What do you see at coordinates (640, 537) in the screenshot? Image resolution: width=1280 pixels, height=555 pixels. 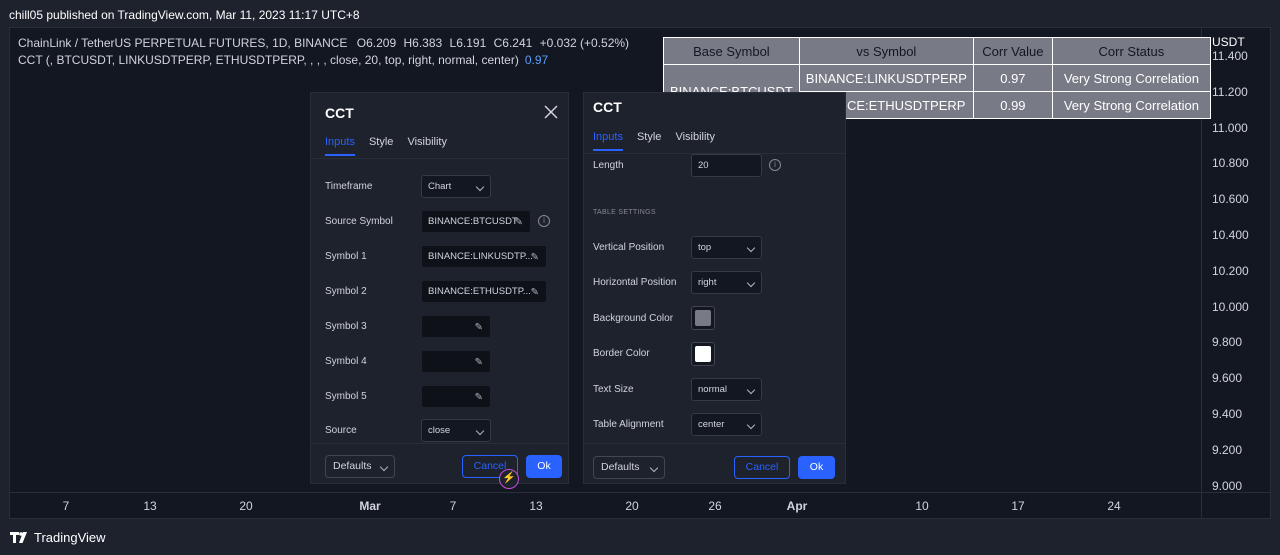 I see `footer-bar: TradingView` at bounding box center [640, 537].